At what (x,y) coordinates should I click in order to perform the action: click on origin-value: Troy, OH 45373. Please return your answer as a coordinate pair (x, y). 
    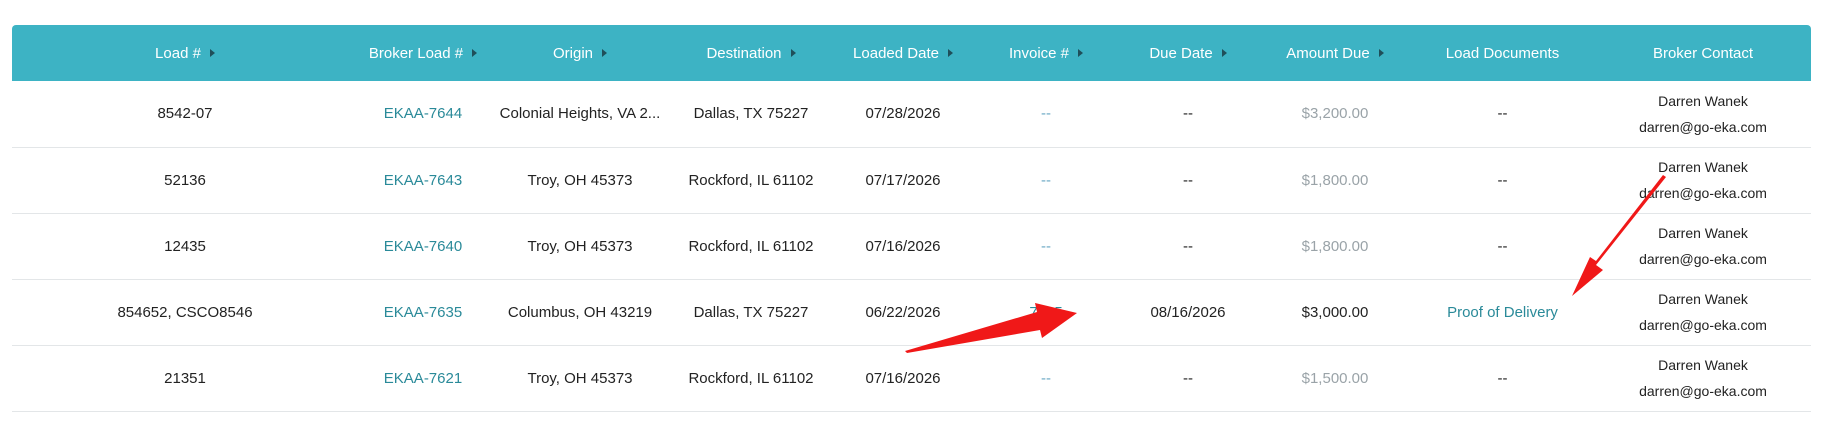
    Looking at the image, I should click on (580, 246).